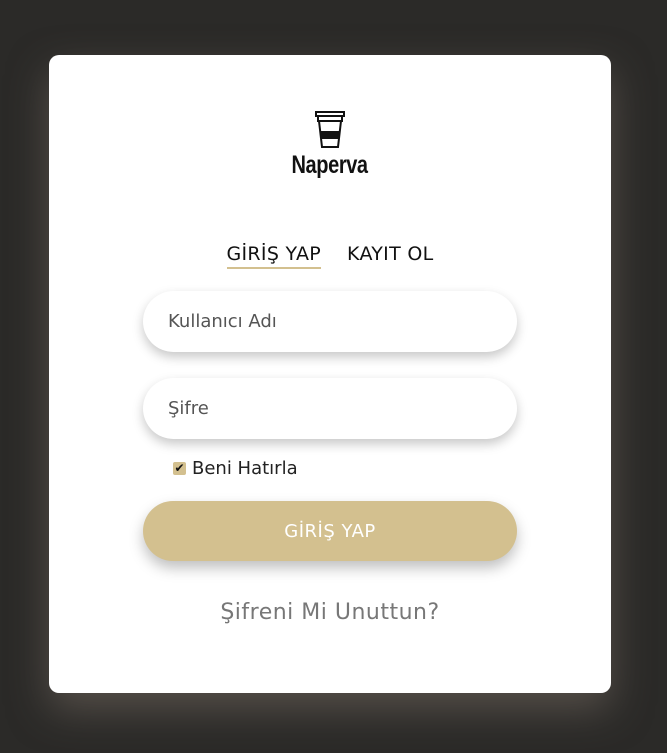 This screenshot has width=667, height=753. I want to click on remember-checkbox: ✔, so click(179, 468).